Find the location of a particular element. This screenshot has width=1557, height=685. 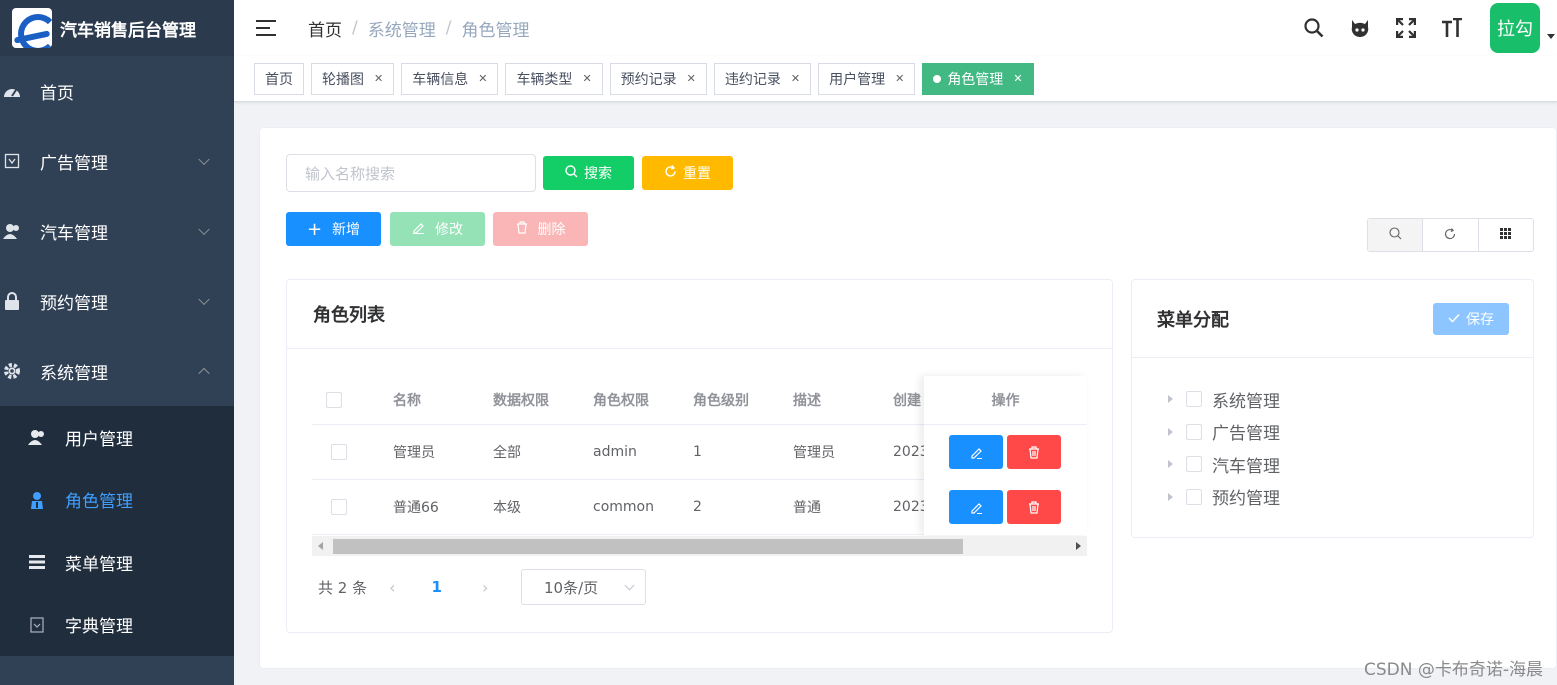

role-name: 普通66 is located at coordinates (416, 508).